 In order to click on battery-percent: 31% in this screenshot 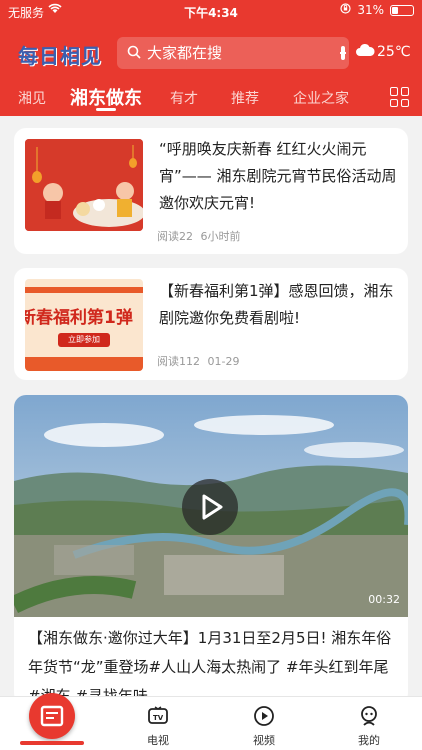, I will do `click(370, 10)`.